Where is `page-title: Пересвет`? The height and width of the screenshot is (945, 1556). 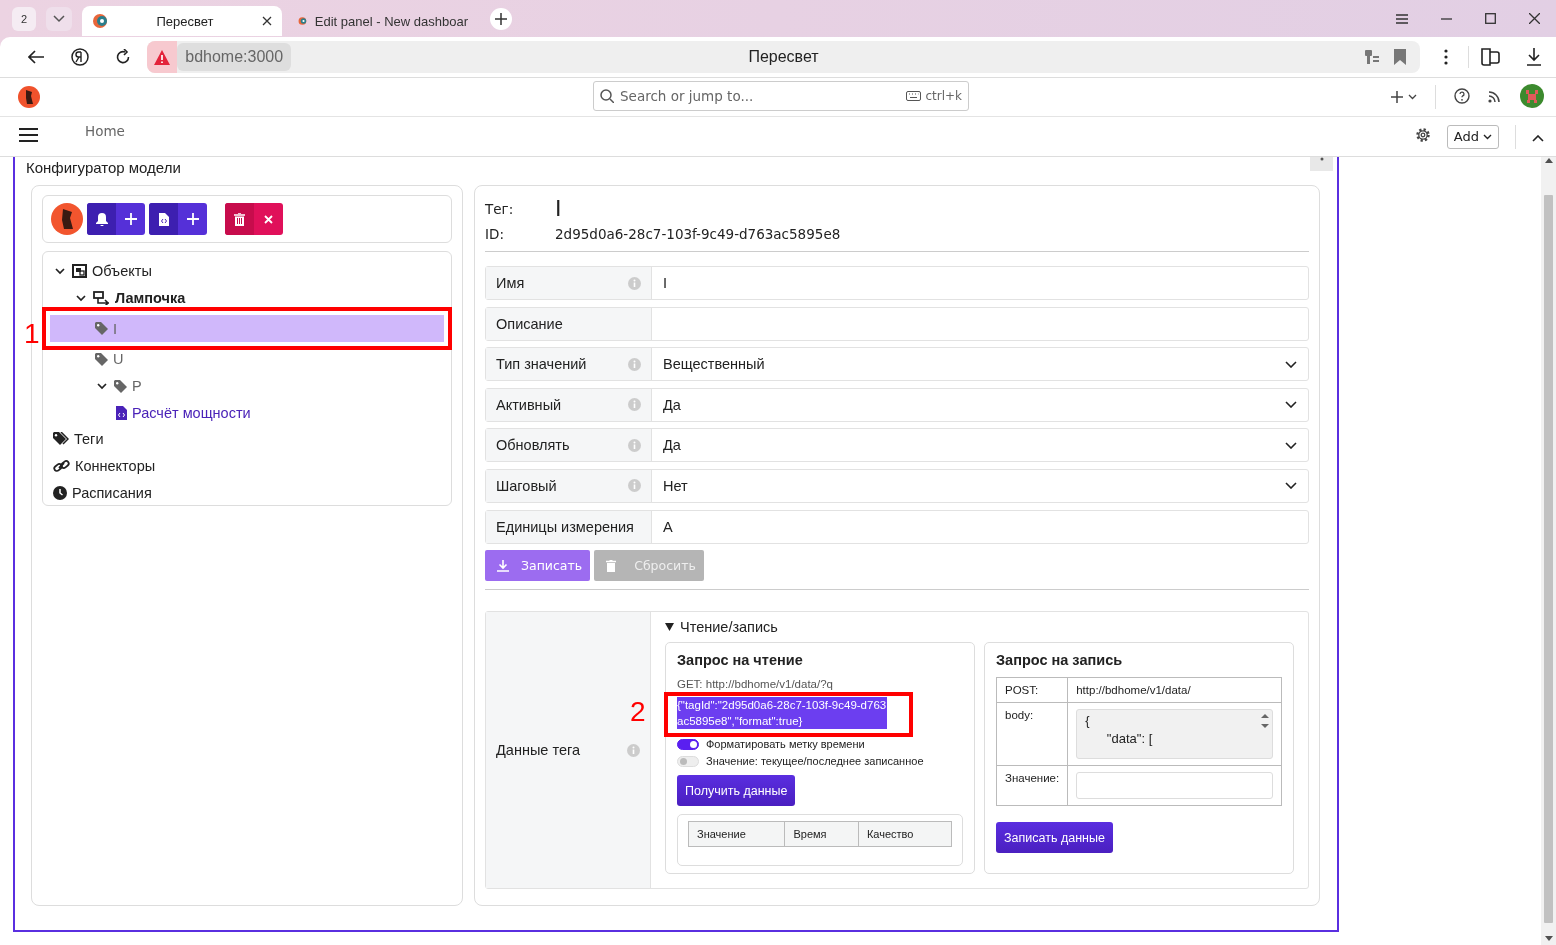
page-title: Пересвет is located at coordinates (783, 56).